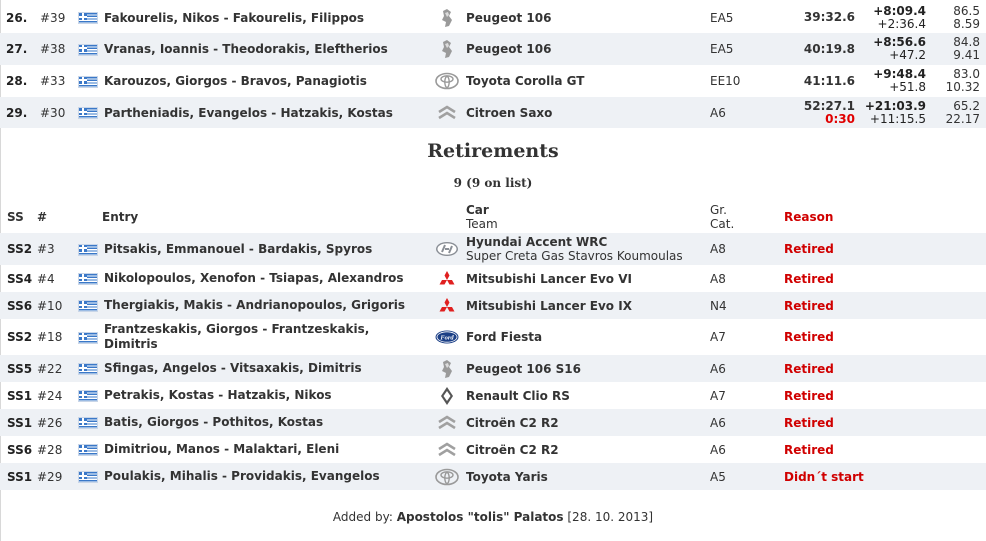 The image size is (986, 541). I want to click on retirement-number: #24, so click(50, 395).